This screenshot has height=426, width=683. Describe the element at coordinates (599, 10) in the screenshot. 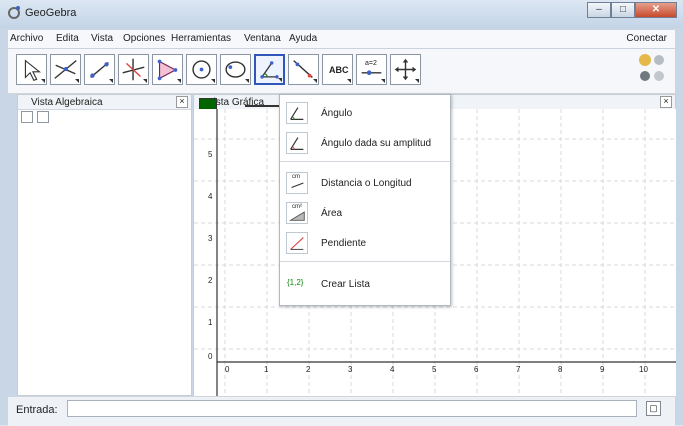

I see `minimize-button: –` at that location.